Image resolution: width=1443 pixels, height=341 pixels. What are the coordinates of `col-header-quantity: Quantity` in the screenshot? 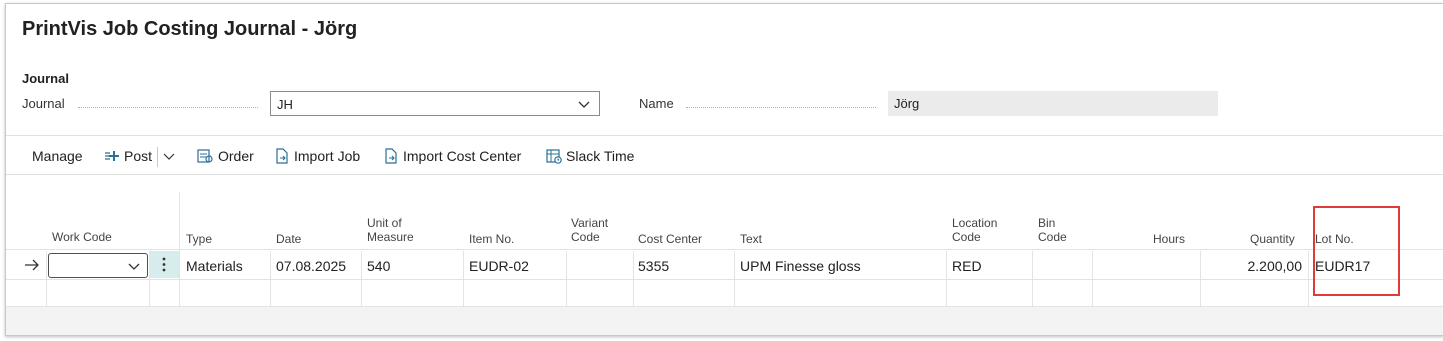 It's located at (1272, 239).